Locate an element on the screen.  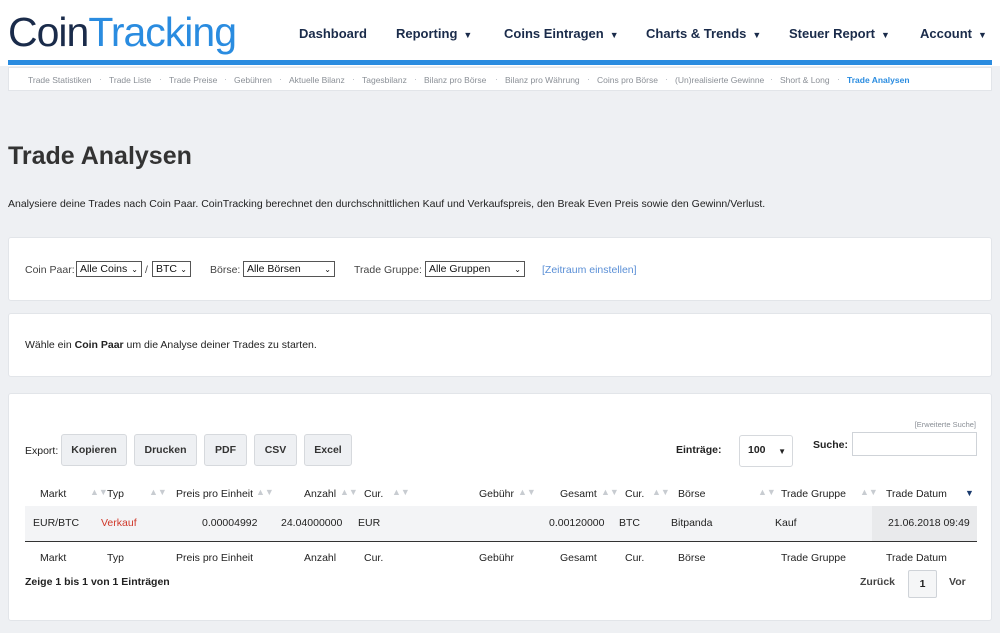
col-header-trade-datum: Trade Datum is located at coordinates (916, 494).